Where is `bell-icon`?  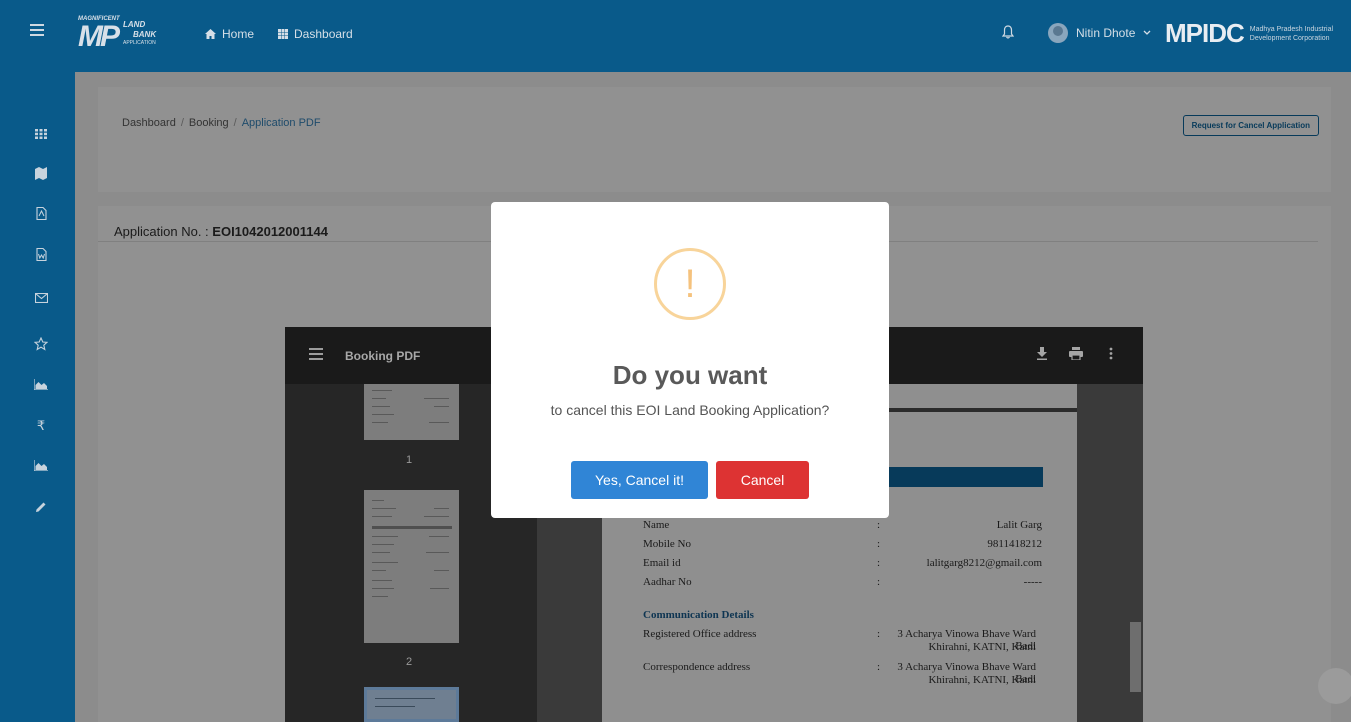
bell-icon is located at coordinates (1008, 33).